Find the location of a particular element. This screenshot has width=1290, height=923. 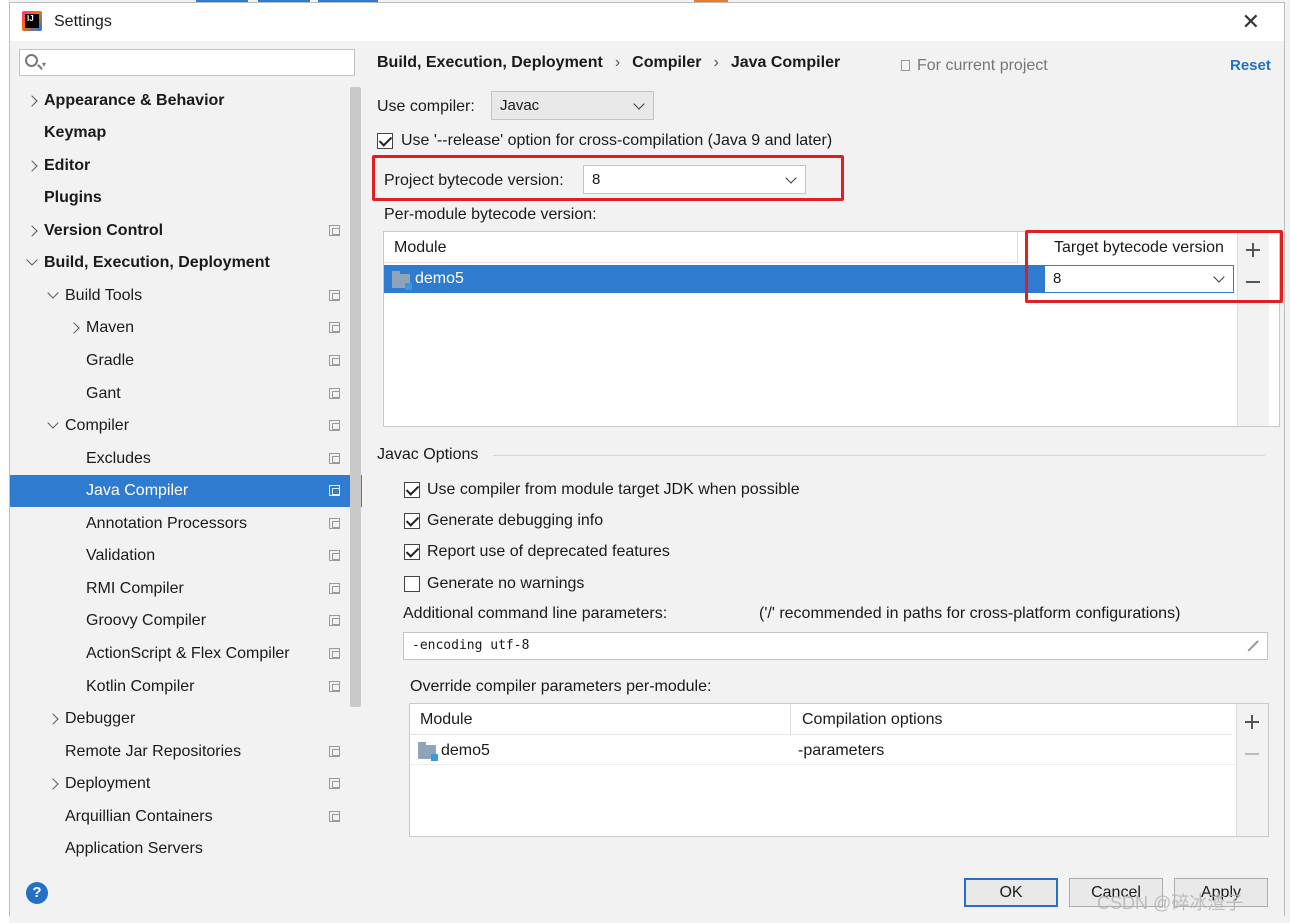

option-no-warnings-checkbox is located at coordinates (412, 584).